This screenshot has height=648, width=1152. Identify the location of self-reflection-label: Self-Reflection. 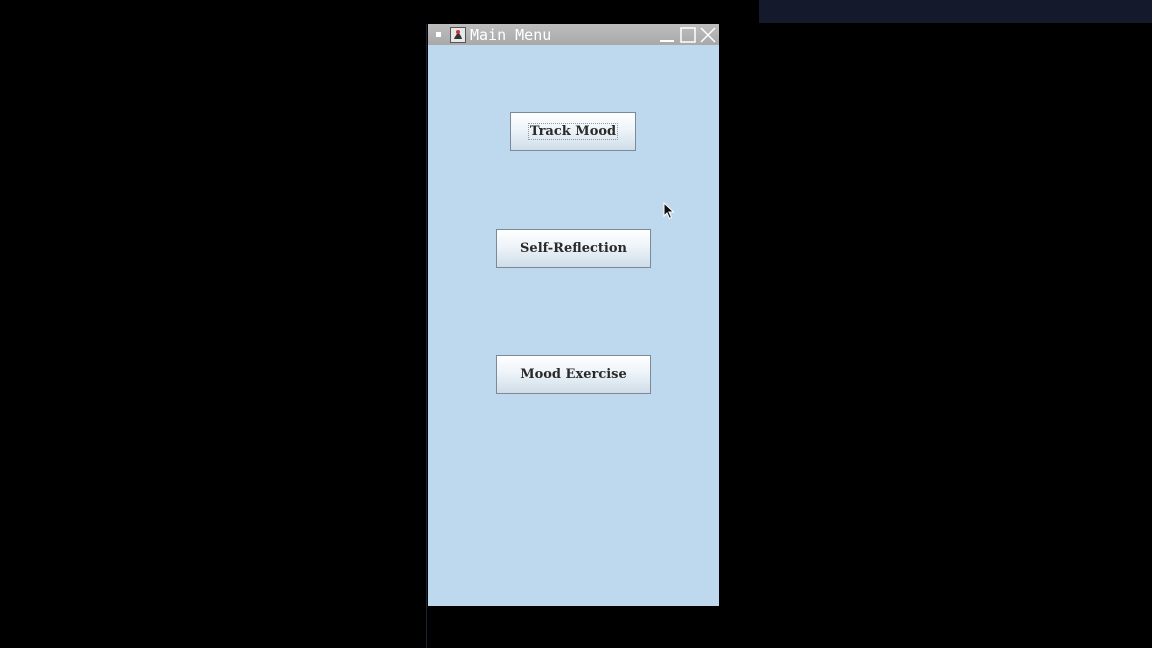
(573, 248).